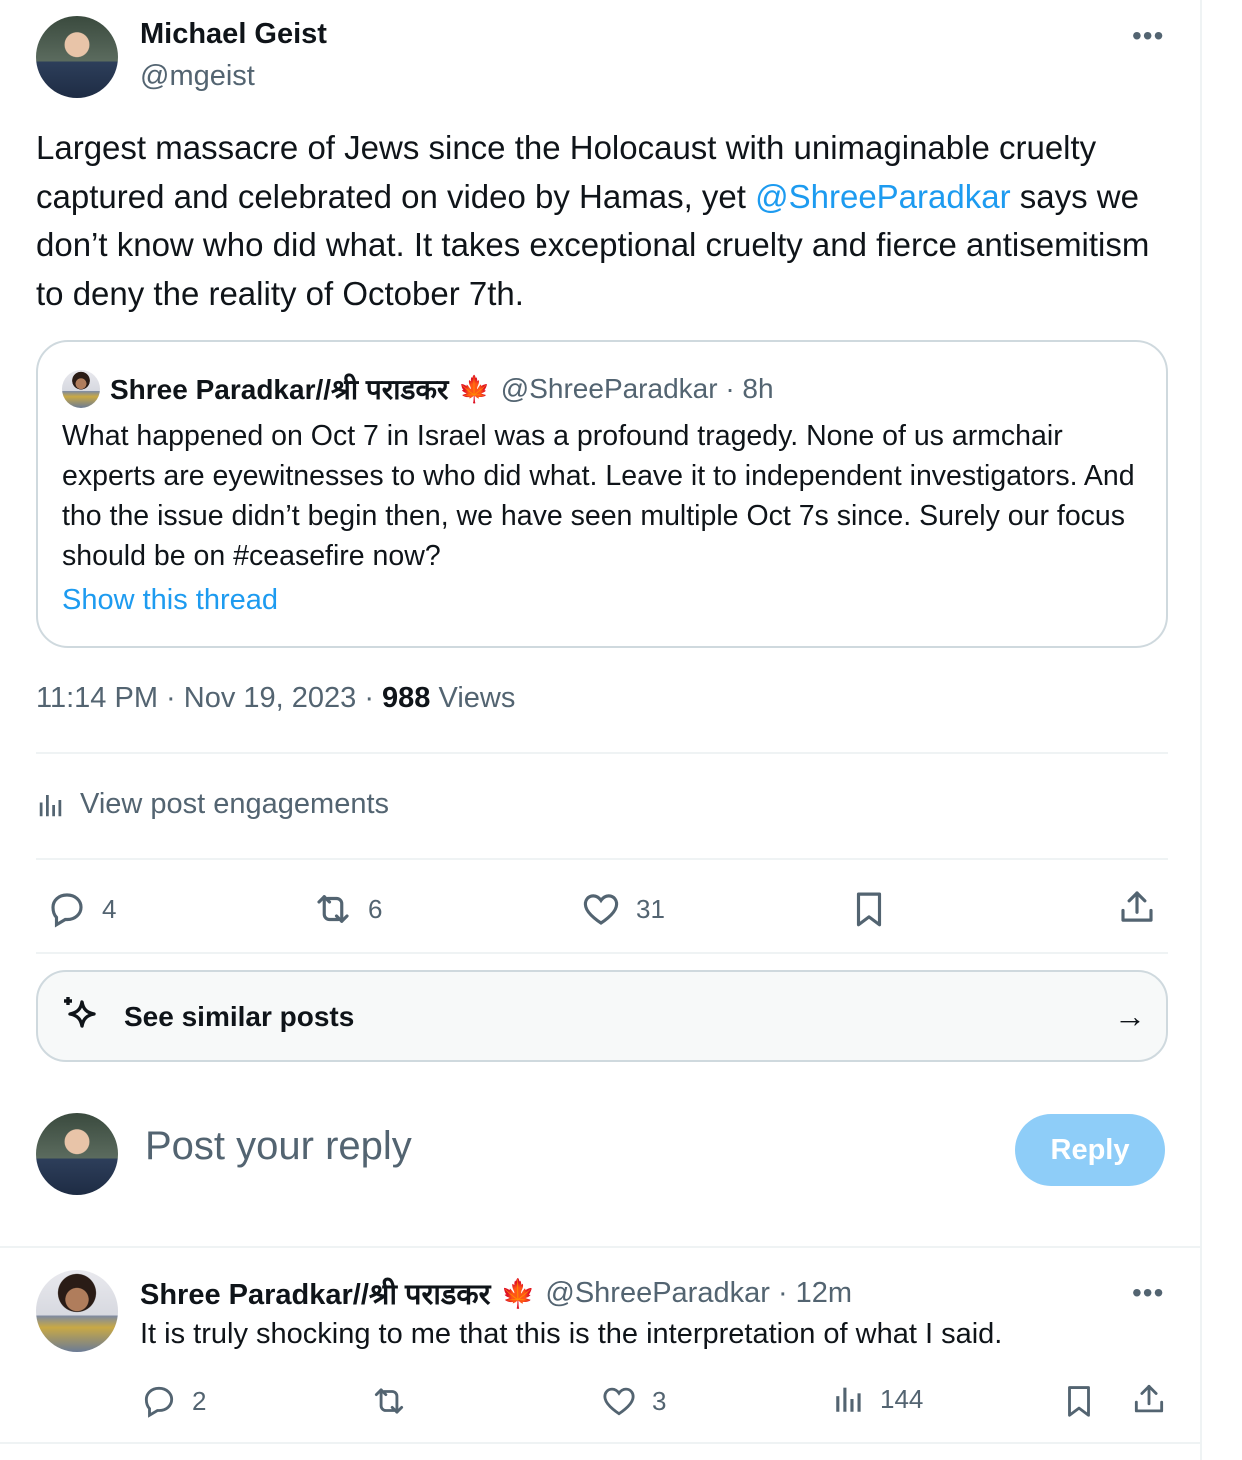 This screenshot has width=1242, height=1460. What do you see at coordinates (170, 600) in the screenshot?
I see `show-thread-link: Show this thread` at bounding box center [170, 600].